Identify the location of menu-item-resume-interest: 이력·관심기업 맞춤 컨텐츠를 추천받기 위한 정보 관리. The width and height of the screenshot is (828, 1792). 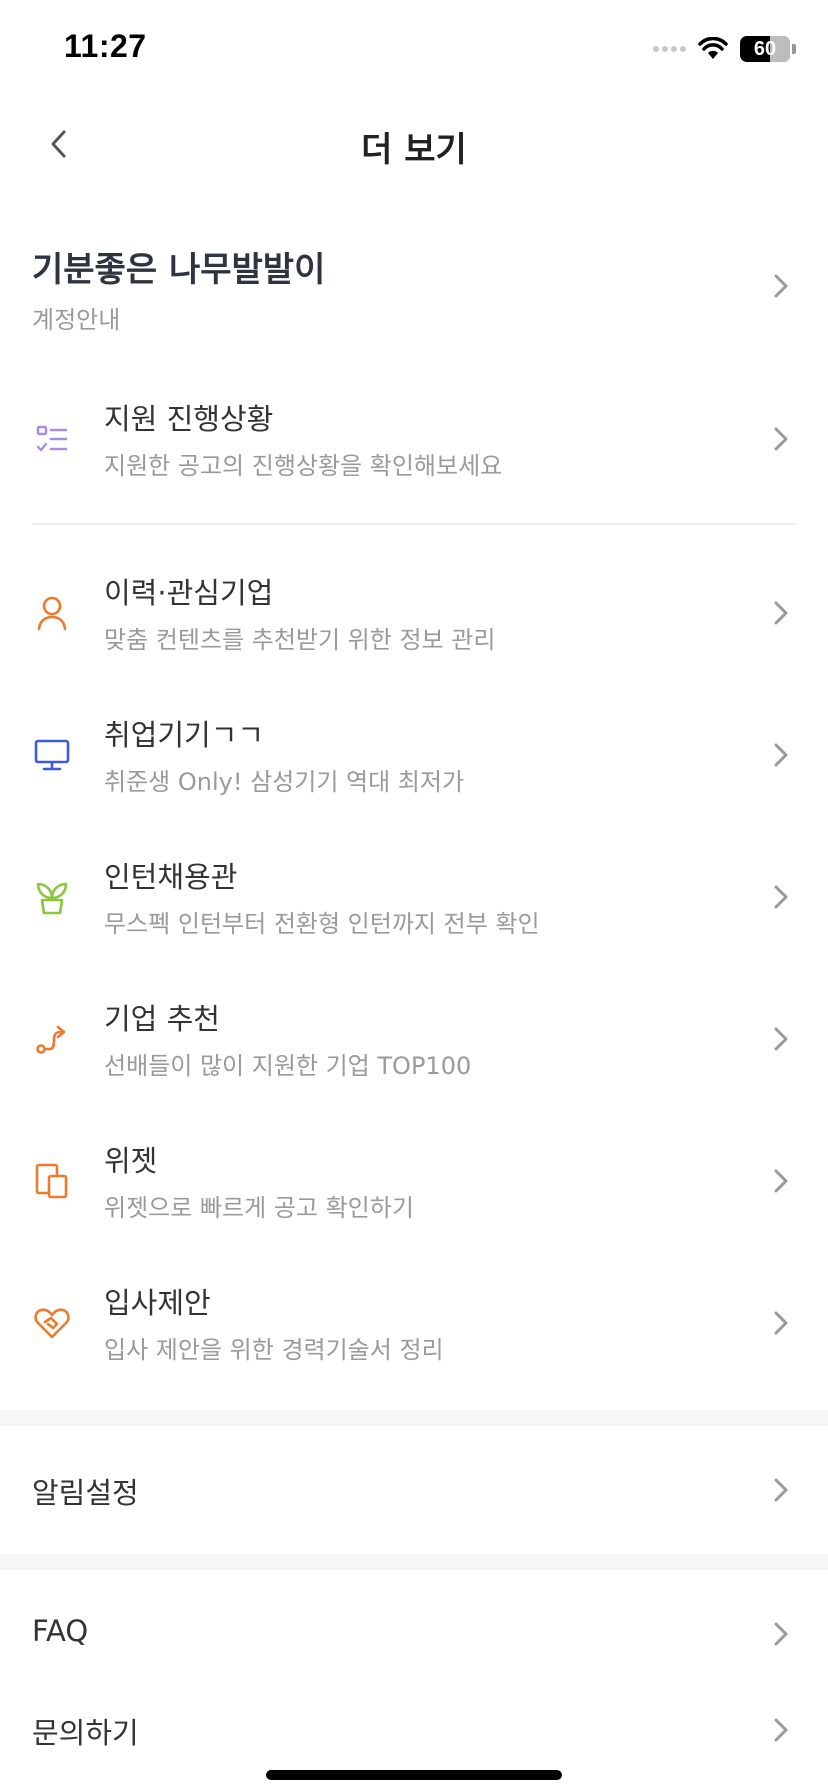
(414, 613).